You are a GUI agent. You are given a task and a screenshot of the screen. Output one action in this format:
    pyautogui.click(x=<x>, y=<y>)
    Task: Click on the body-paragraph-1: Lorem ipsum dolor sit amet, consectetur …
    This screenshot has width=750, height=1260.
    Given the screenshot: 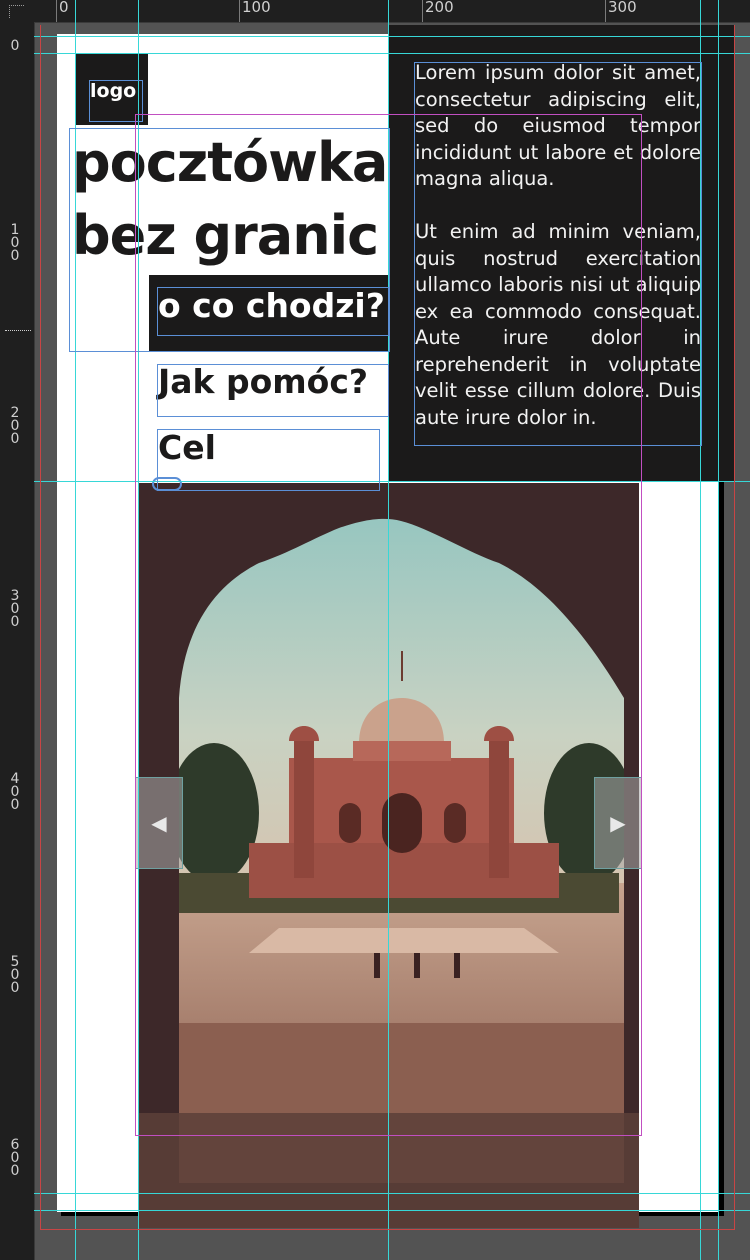 What is the action you would take?
    pyautogui.click(x=558, y=125)
    